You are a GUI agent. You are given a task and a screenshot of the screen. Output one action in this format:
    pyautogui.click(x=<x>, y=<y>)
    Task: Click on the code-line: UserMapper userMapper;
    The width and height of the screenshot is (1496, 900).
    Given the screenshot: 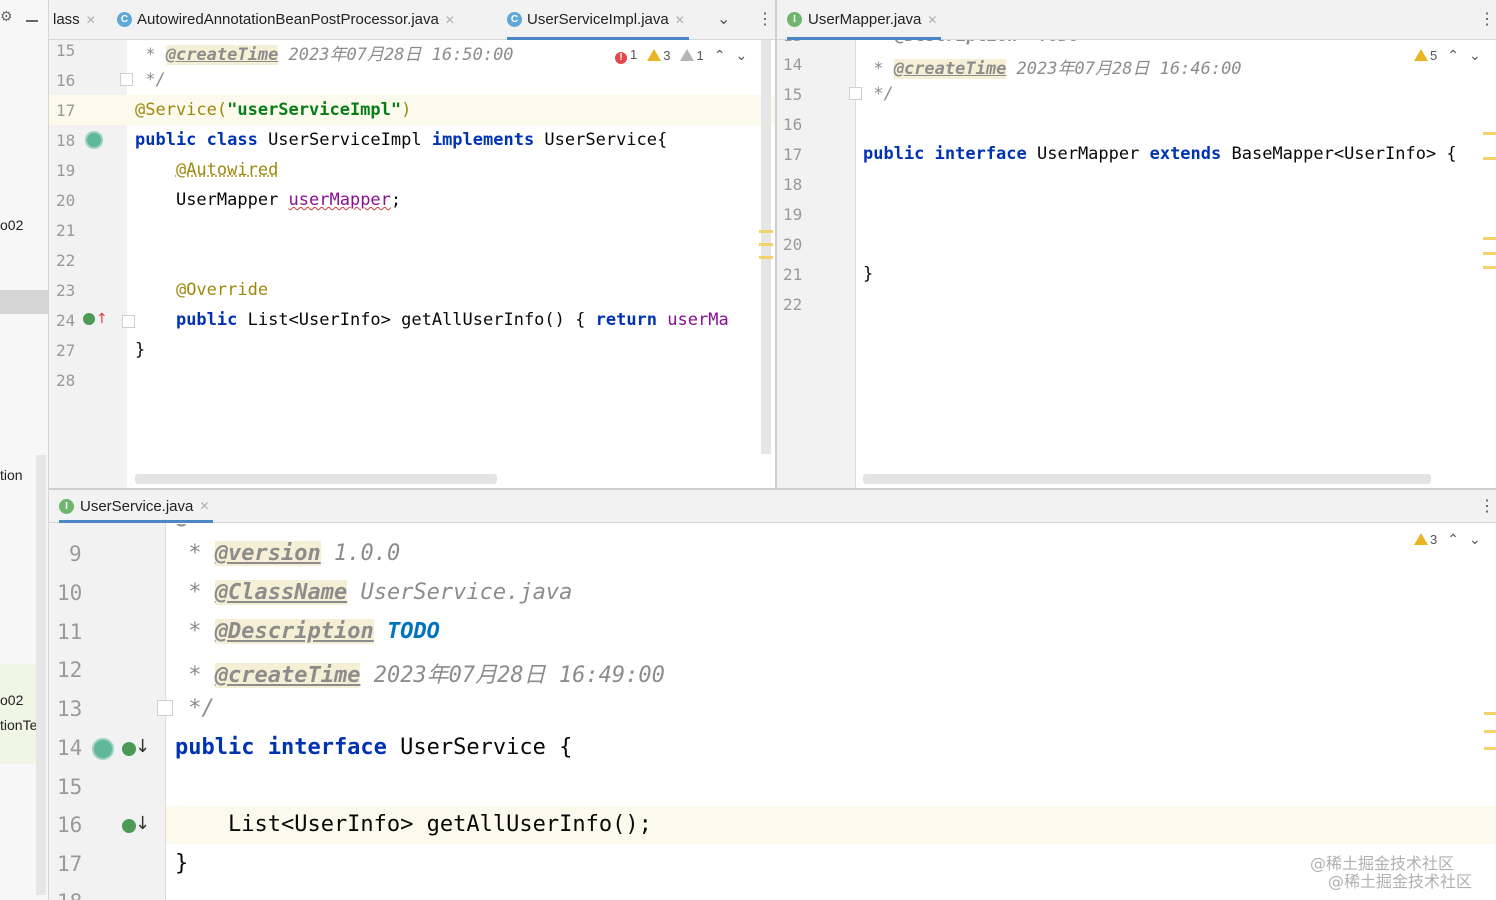 What is the action you would take?
    pyautogui.click(x=268, y=200)
    